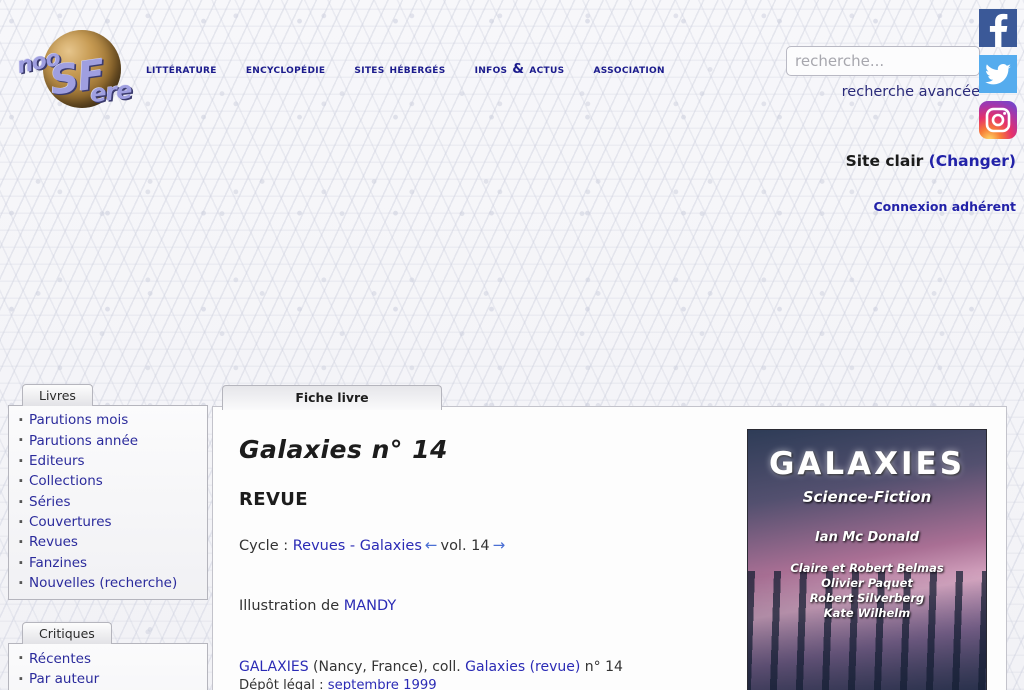 The image size is (1024, 690). I want to click on sidebar-item-recentes: Récentes, so click(108, 658).